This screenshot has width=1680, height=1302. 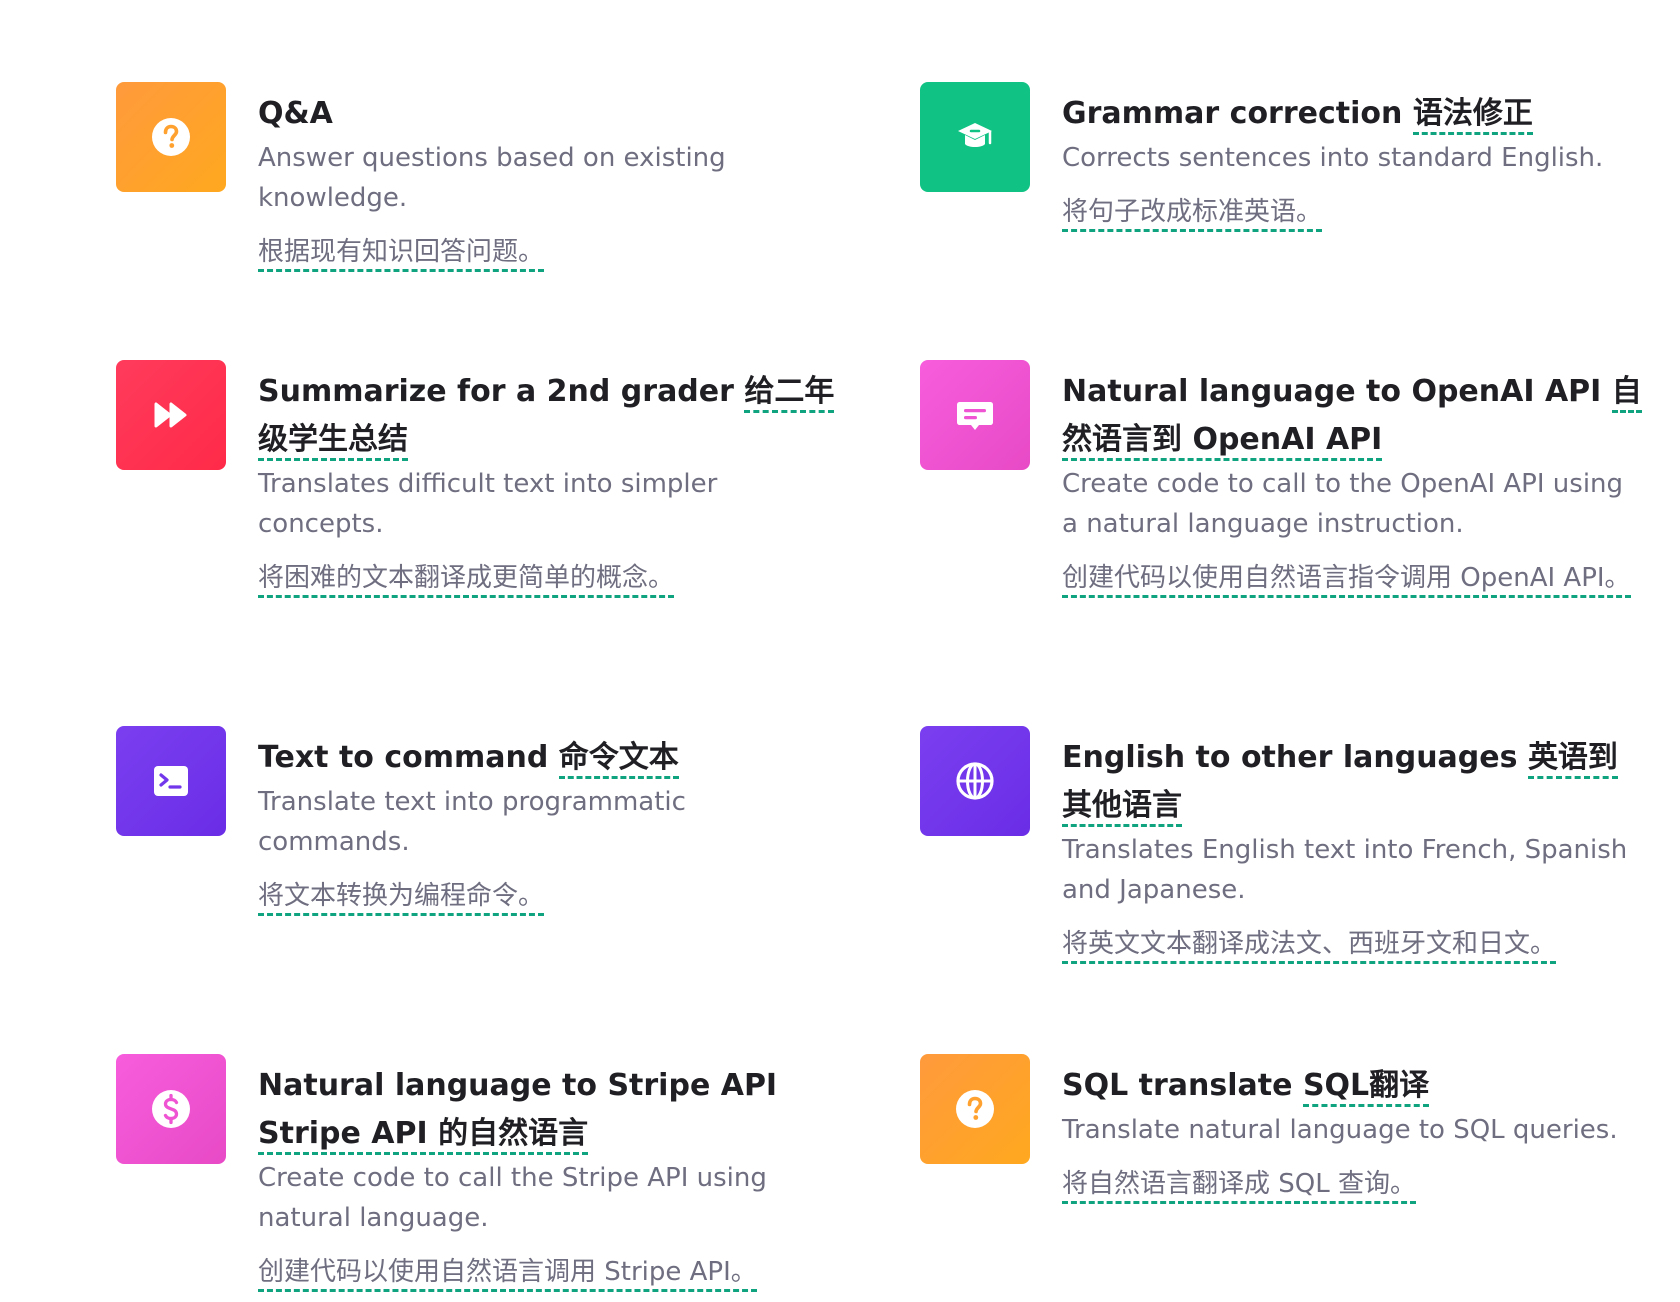 I want to click on terminal-icon, so click(x=171, y=781).